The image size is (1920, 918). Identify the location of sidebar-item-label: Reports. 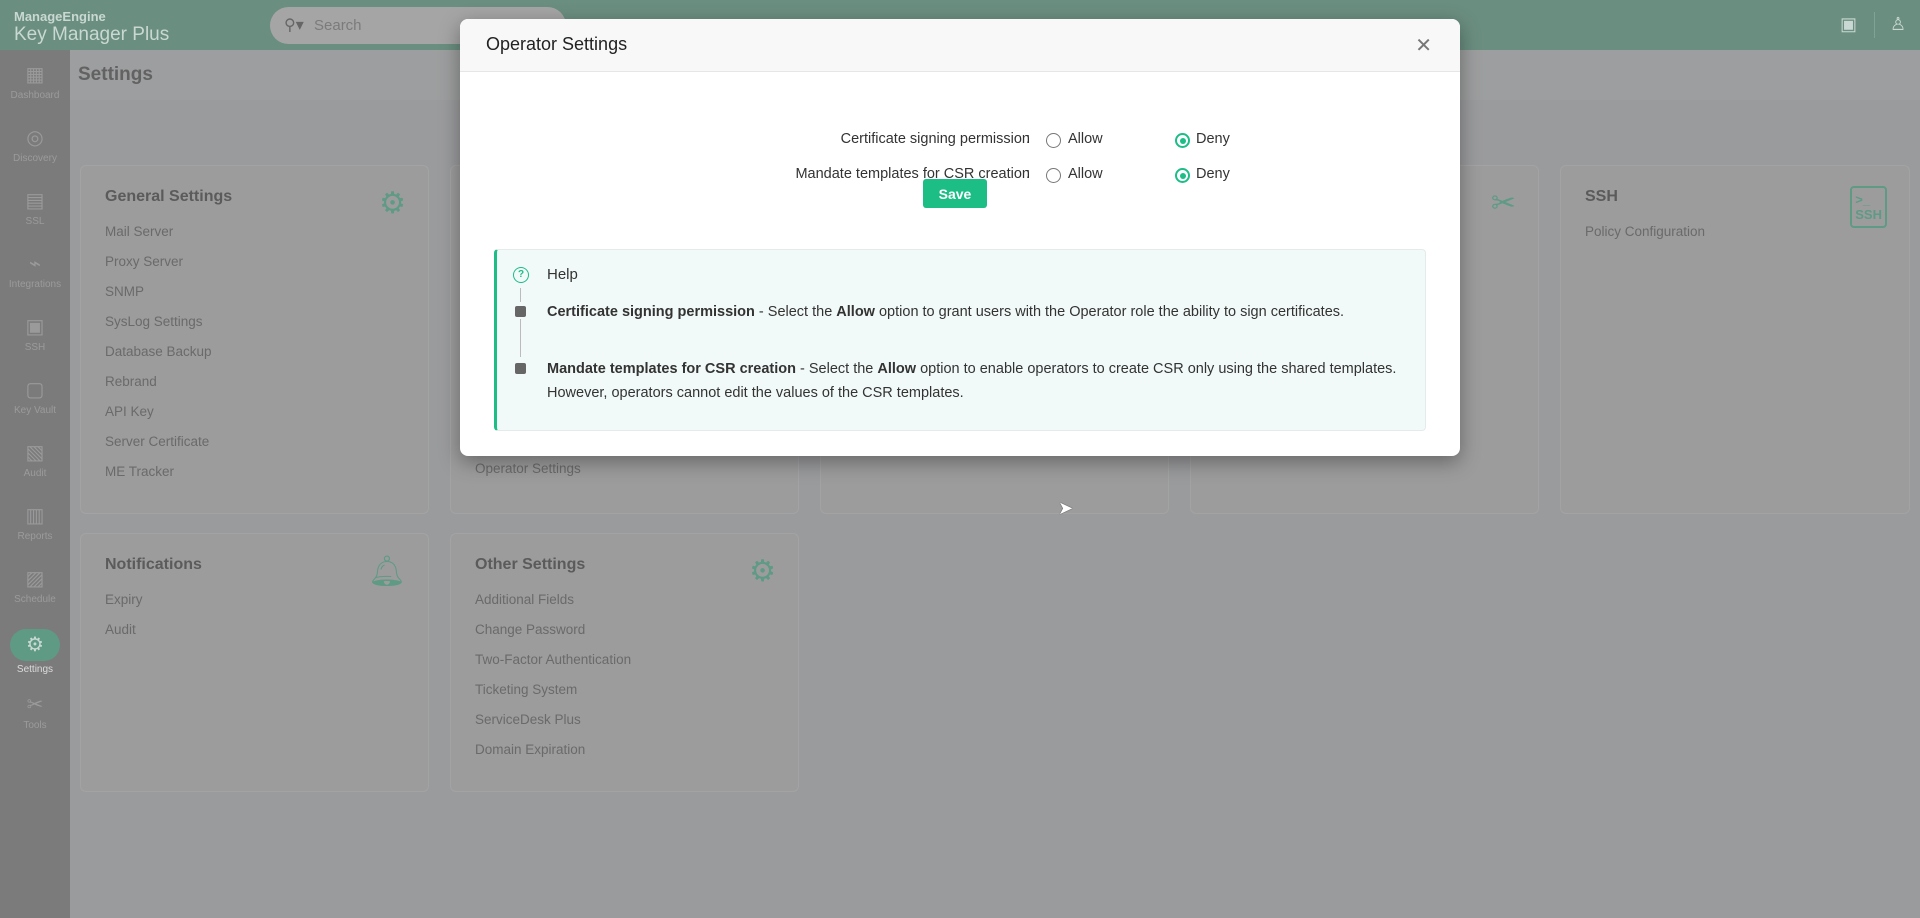
(35, 536).